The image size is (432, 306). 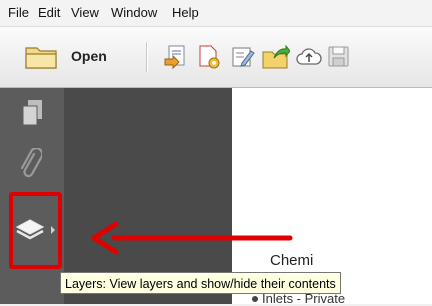 I want to click on create-pdf-icon, so click(x=176, y=57).